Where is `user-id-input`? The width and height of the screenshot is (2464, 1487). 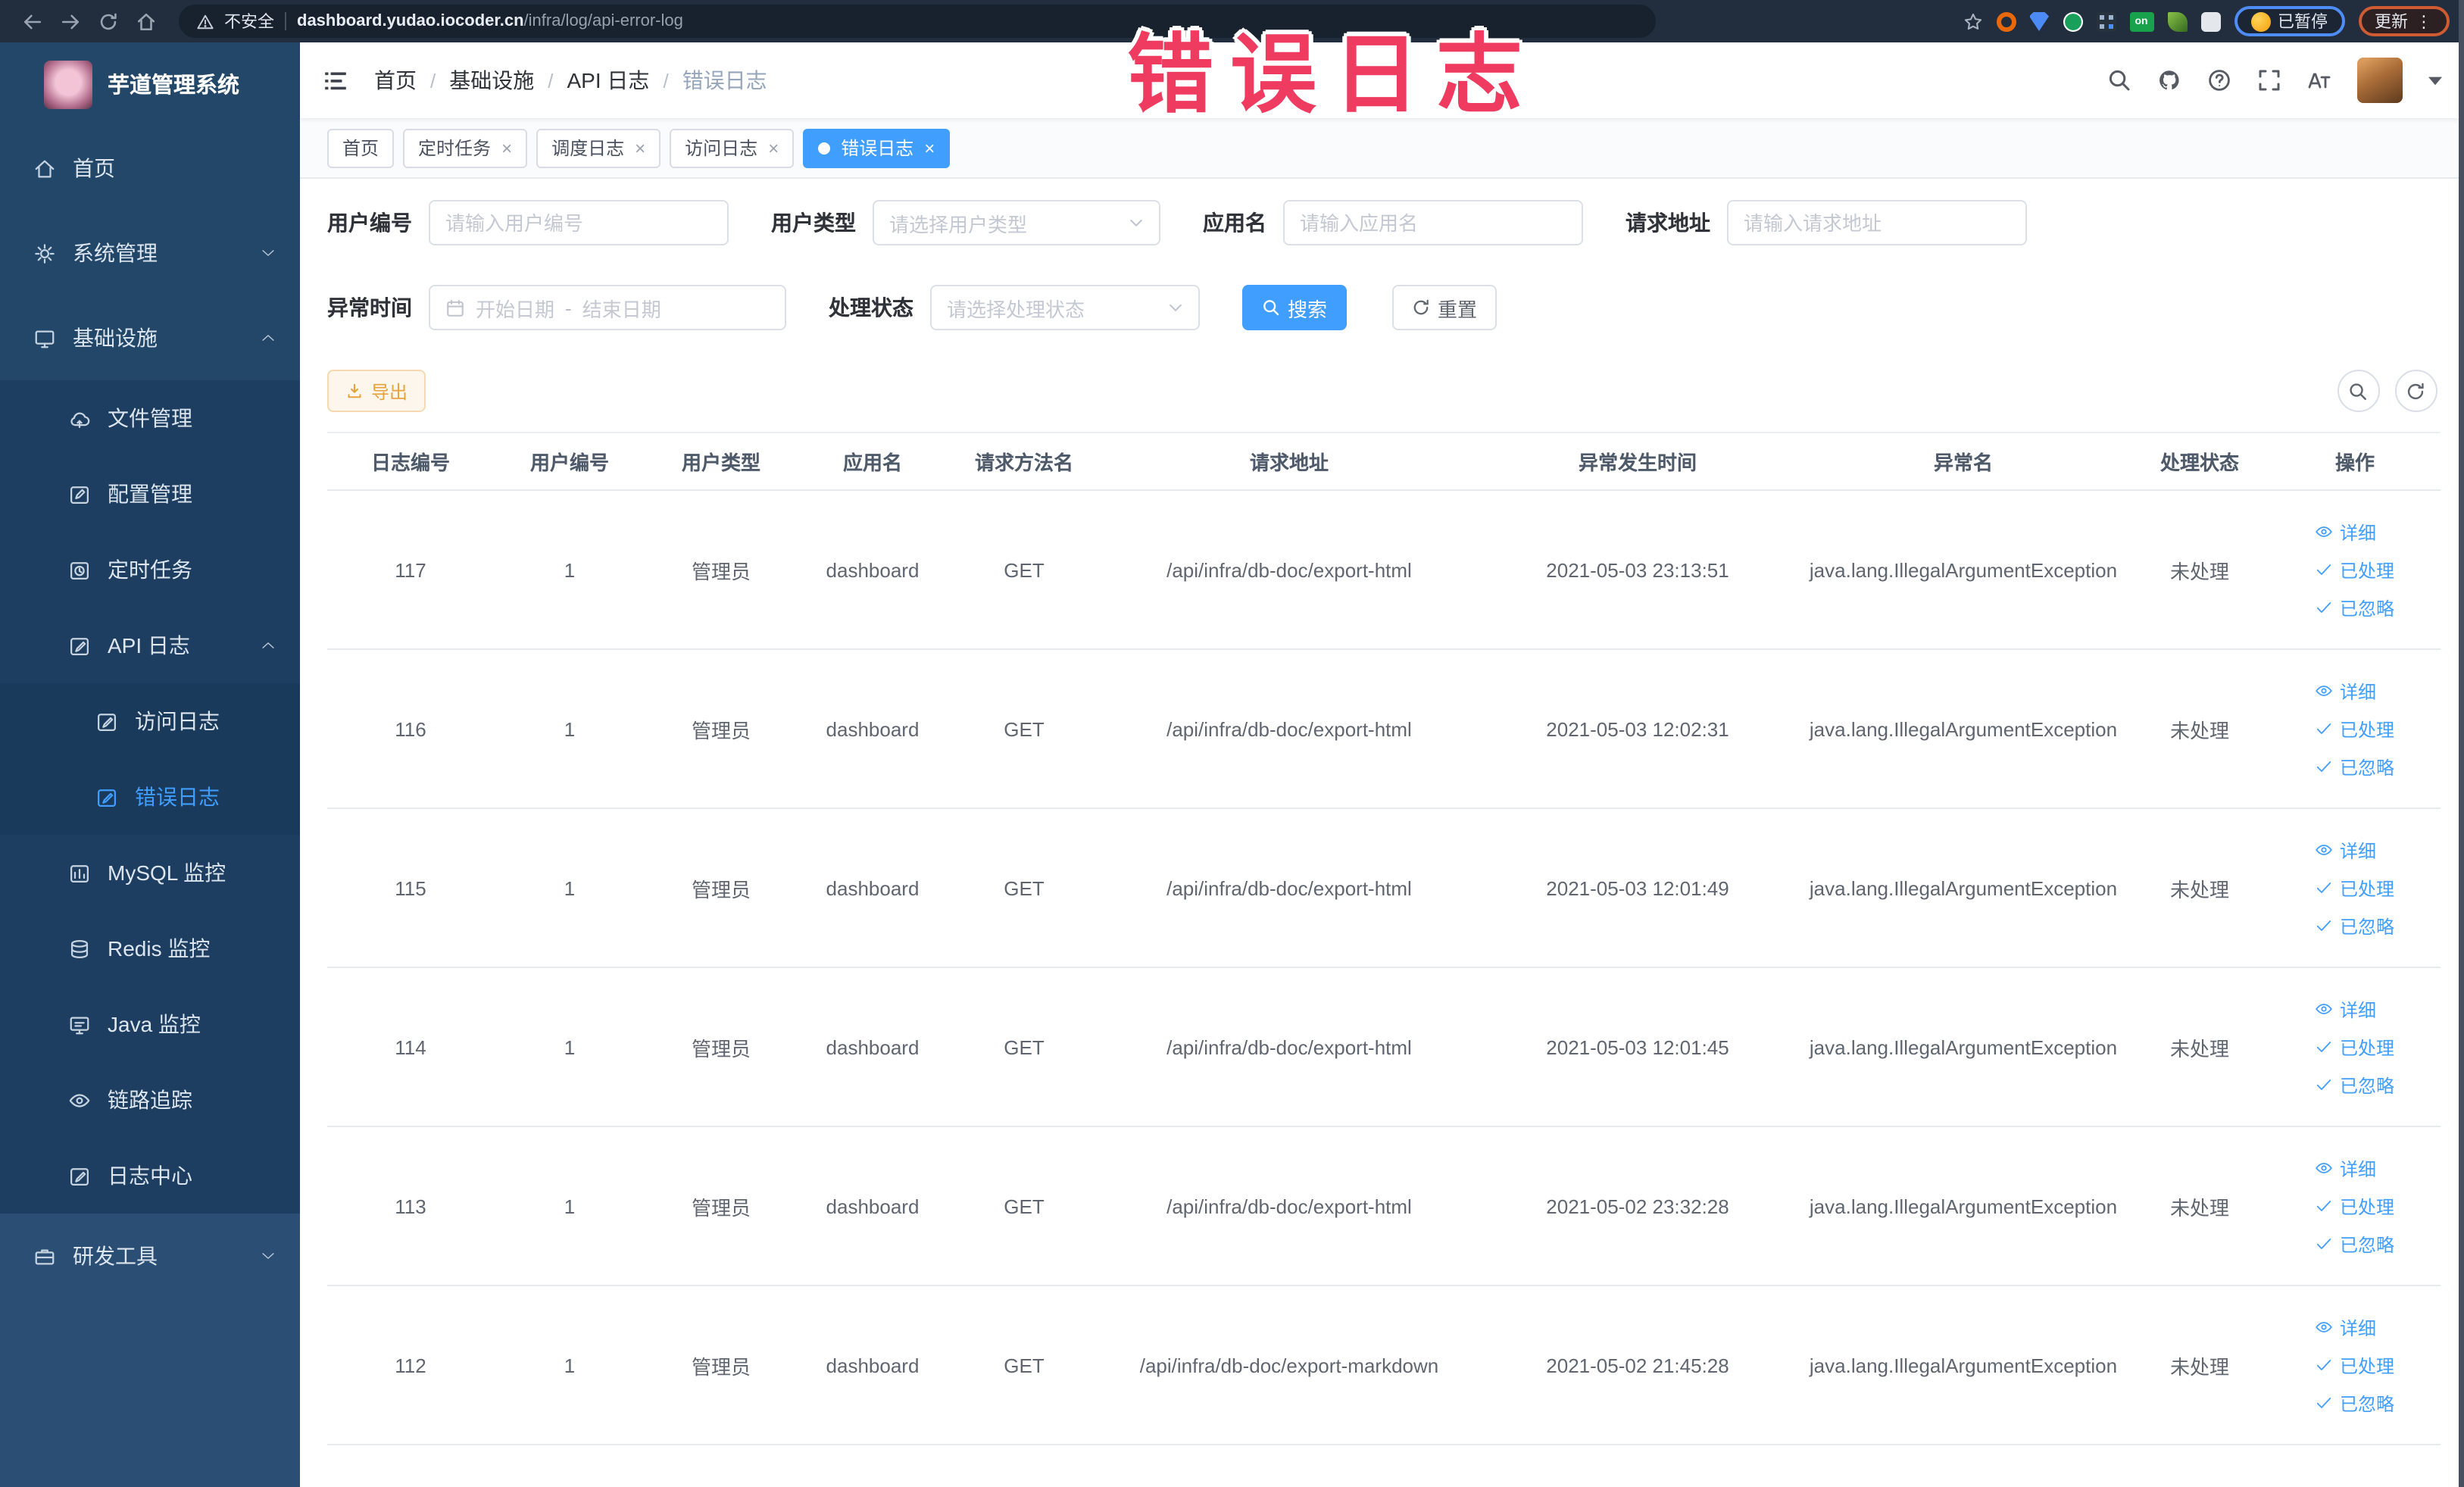
user-id-input is located at coordinates (579, 222).